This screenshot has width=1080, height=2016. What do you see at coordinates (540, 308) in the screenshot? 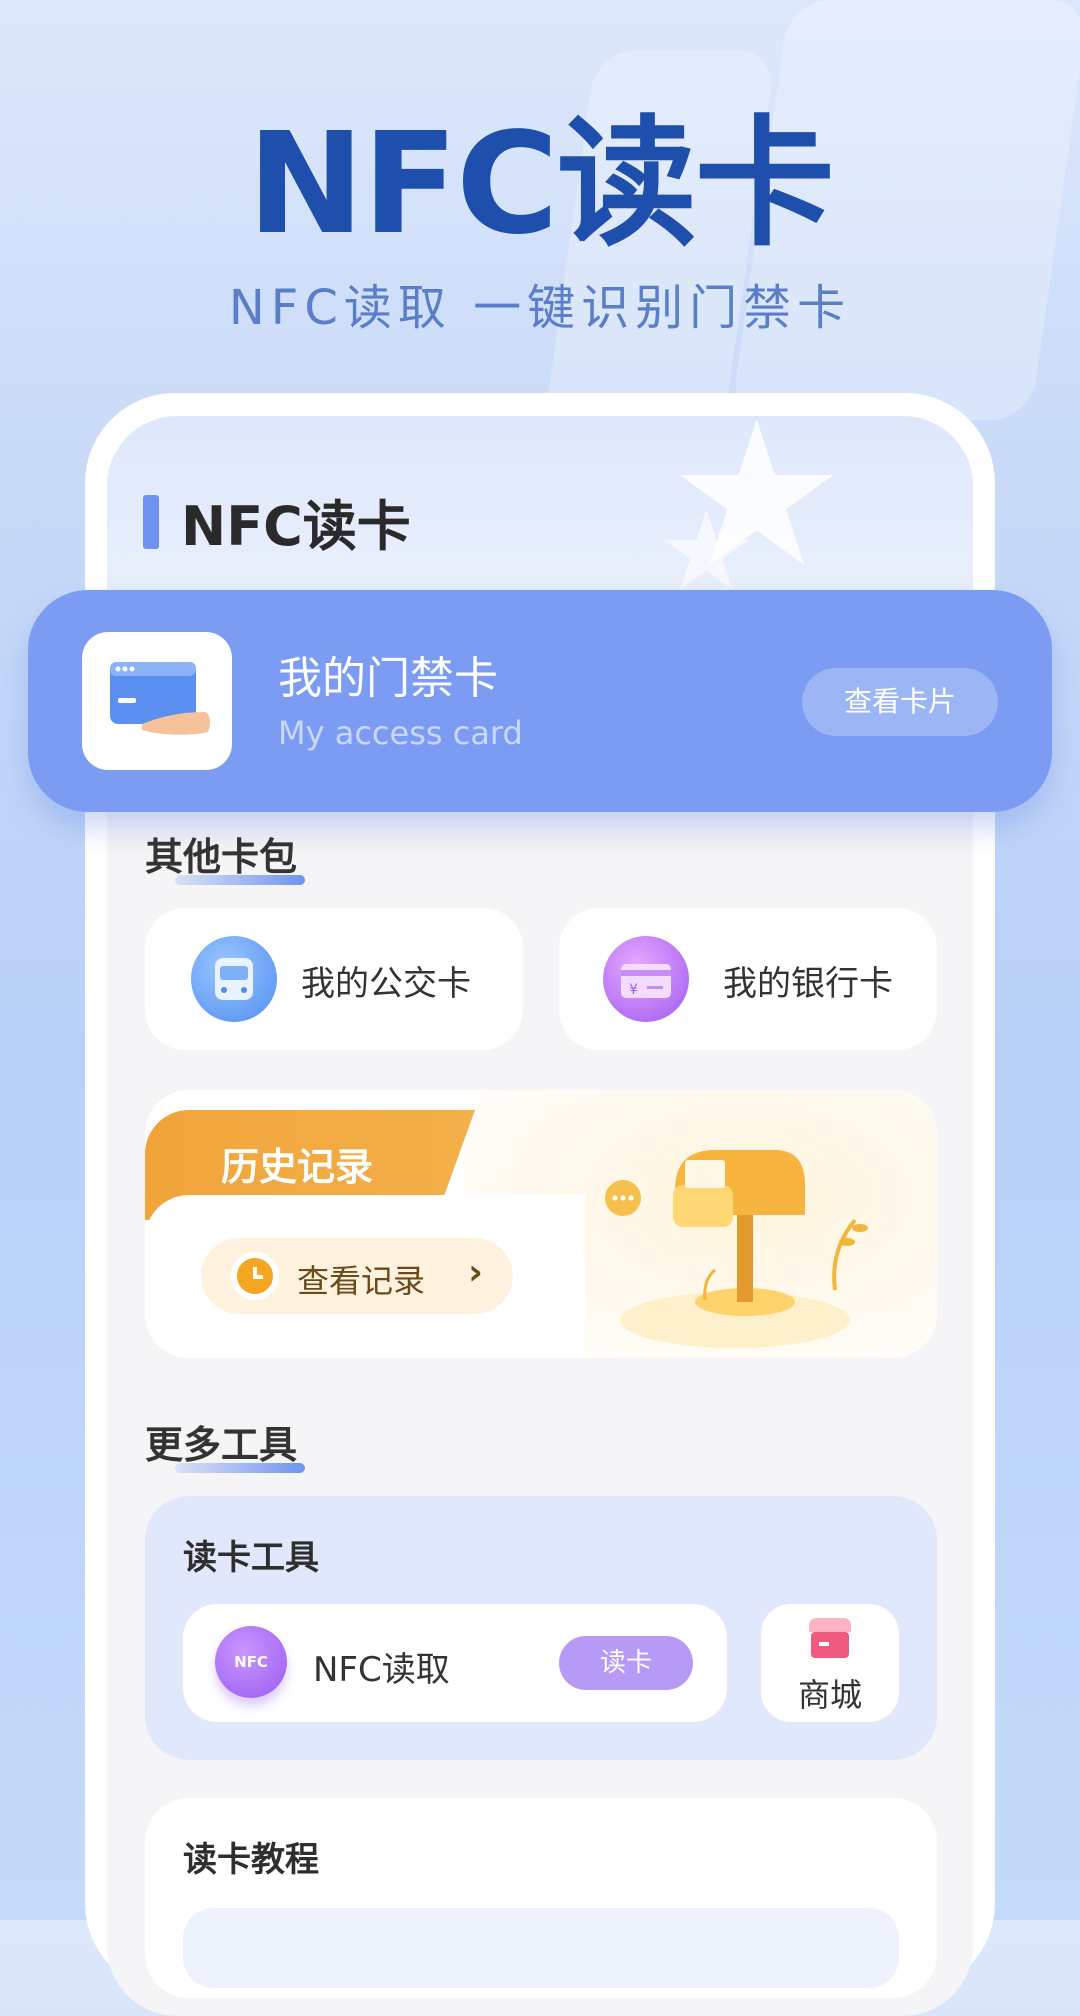
I see `hero-subtitle: NFC读取 一键识别门禁卡` at bounding box center [540, 308].